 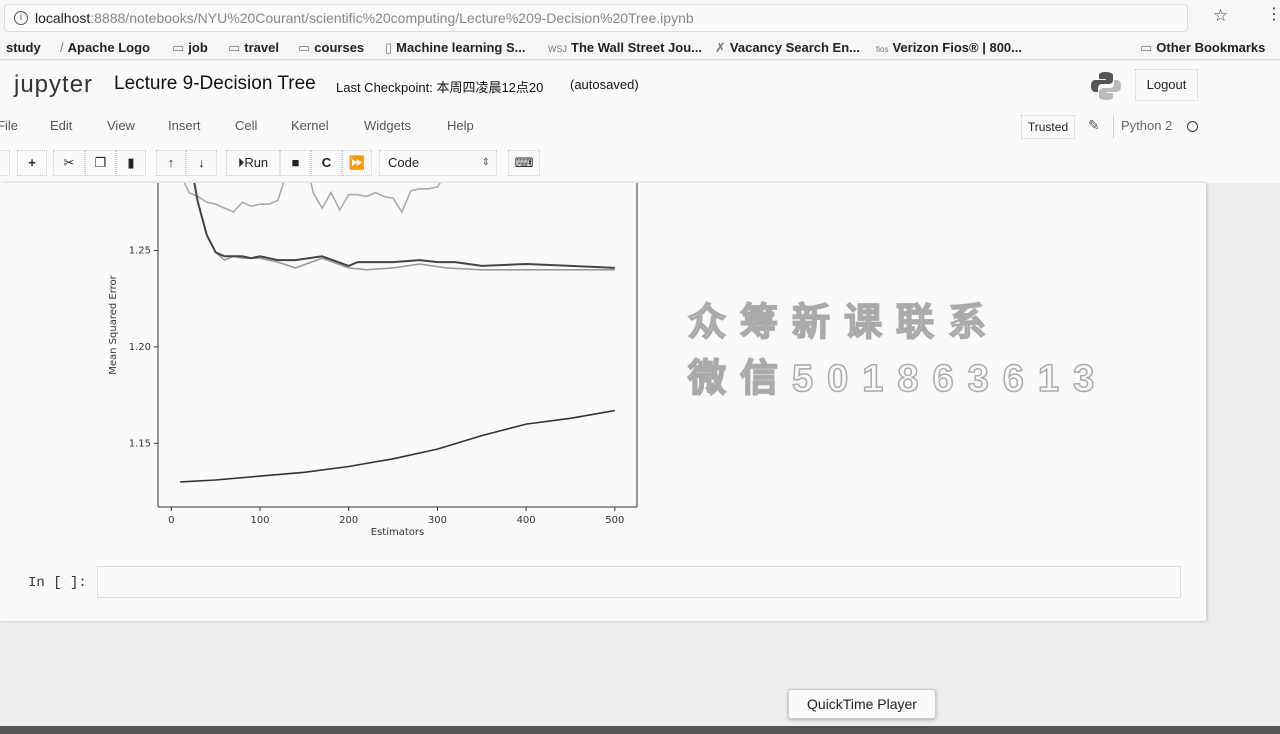 What do you see at coordinates (1106, 86) in the screenshot?
I see `python-logo-icon` at bounding box center [1106, 86].